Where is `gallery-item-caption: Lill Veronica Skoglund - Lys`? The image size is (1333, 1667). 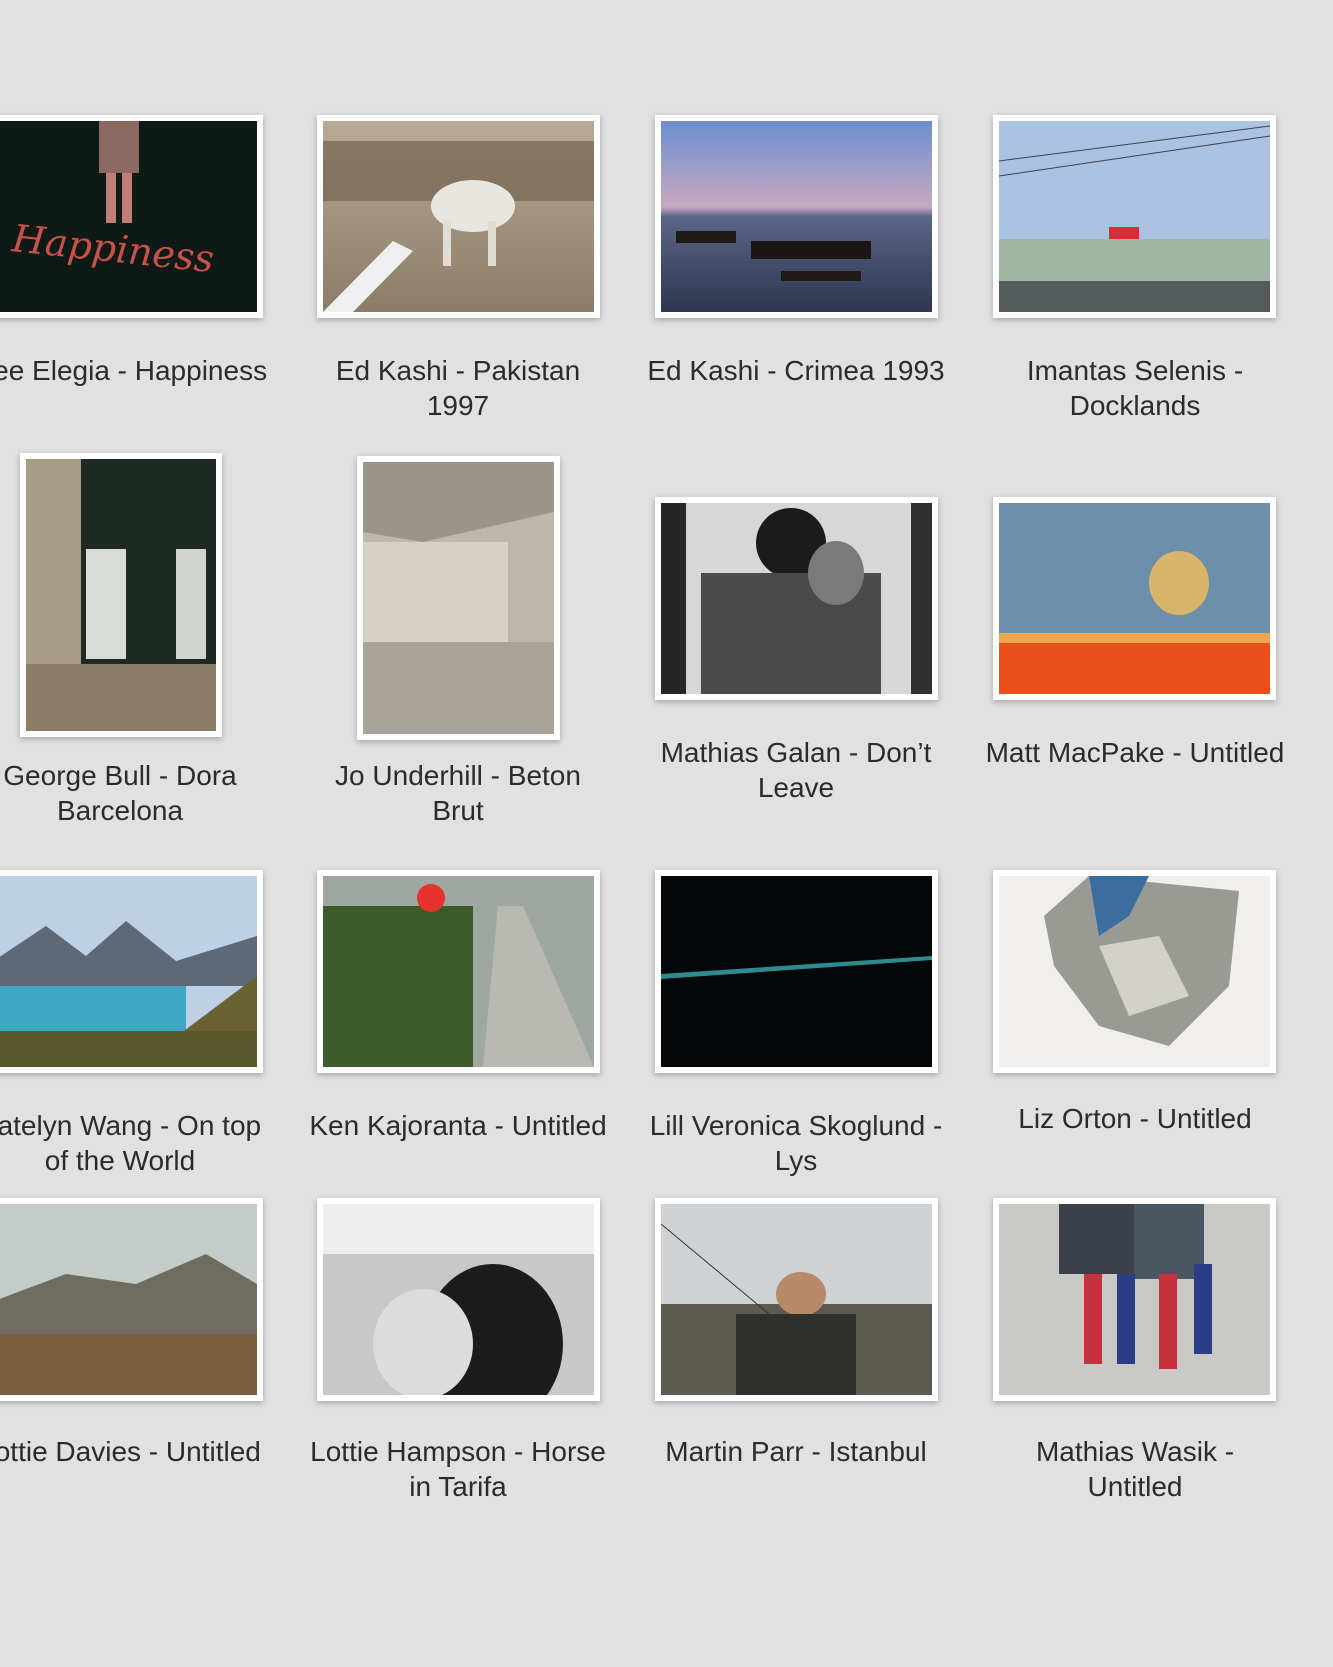
gallery-item-caption: Lill Veronica Skoglund - Lys is located at coordinates (796, 1143).